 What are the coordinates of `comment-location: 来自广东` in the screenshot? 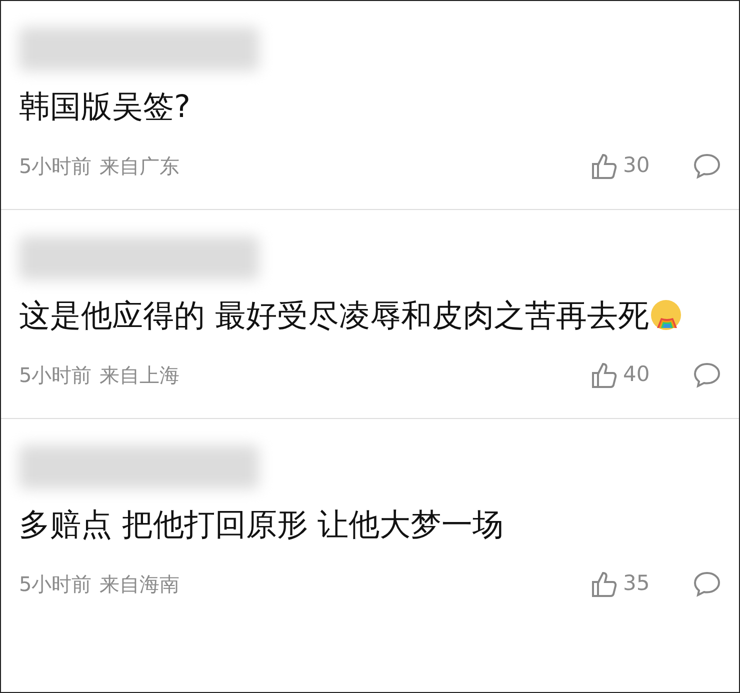 It's located at (140, 166).